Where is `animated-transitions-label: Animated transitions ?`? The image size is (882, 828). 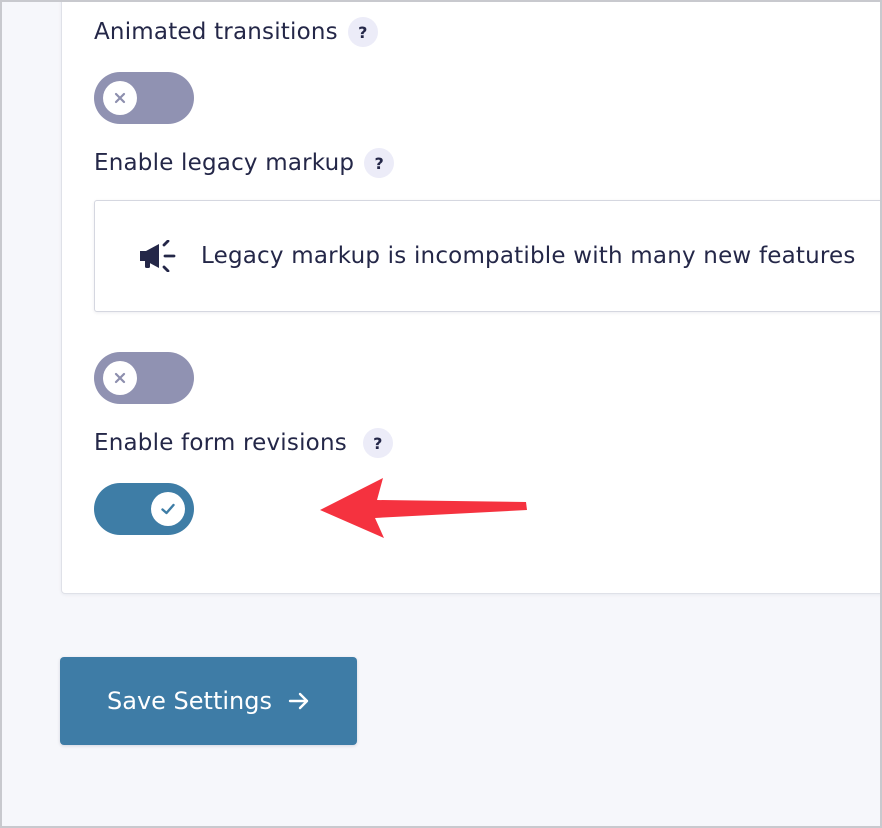
animated-transitions-label: Animated transitions ? is located at coordinates (236, 32).